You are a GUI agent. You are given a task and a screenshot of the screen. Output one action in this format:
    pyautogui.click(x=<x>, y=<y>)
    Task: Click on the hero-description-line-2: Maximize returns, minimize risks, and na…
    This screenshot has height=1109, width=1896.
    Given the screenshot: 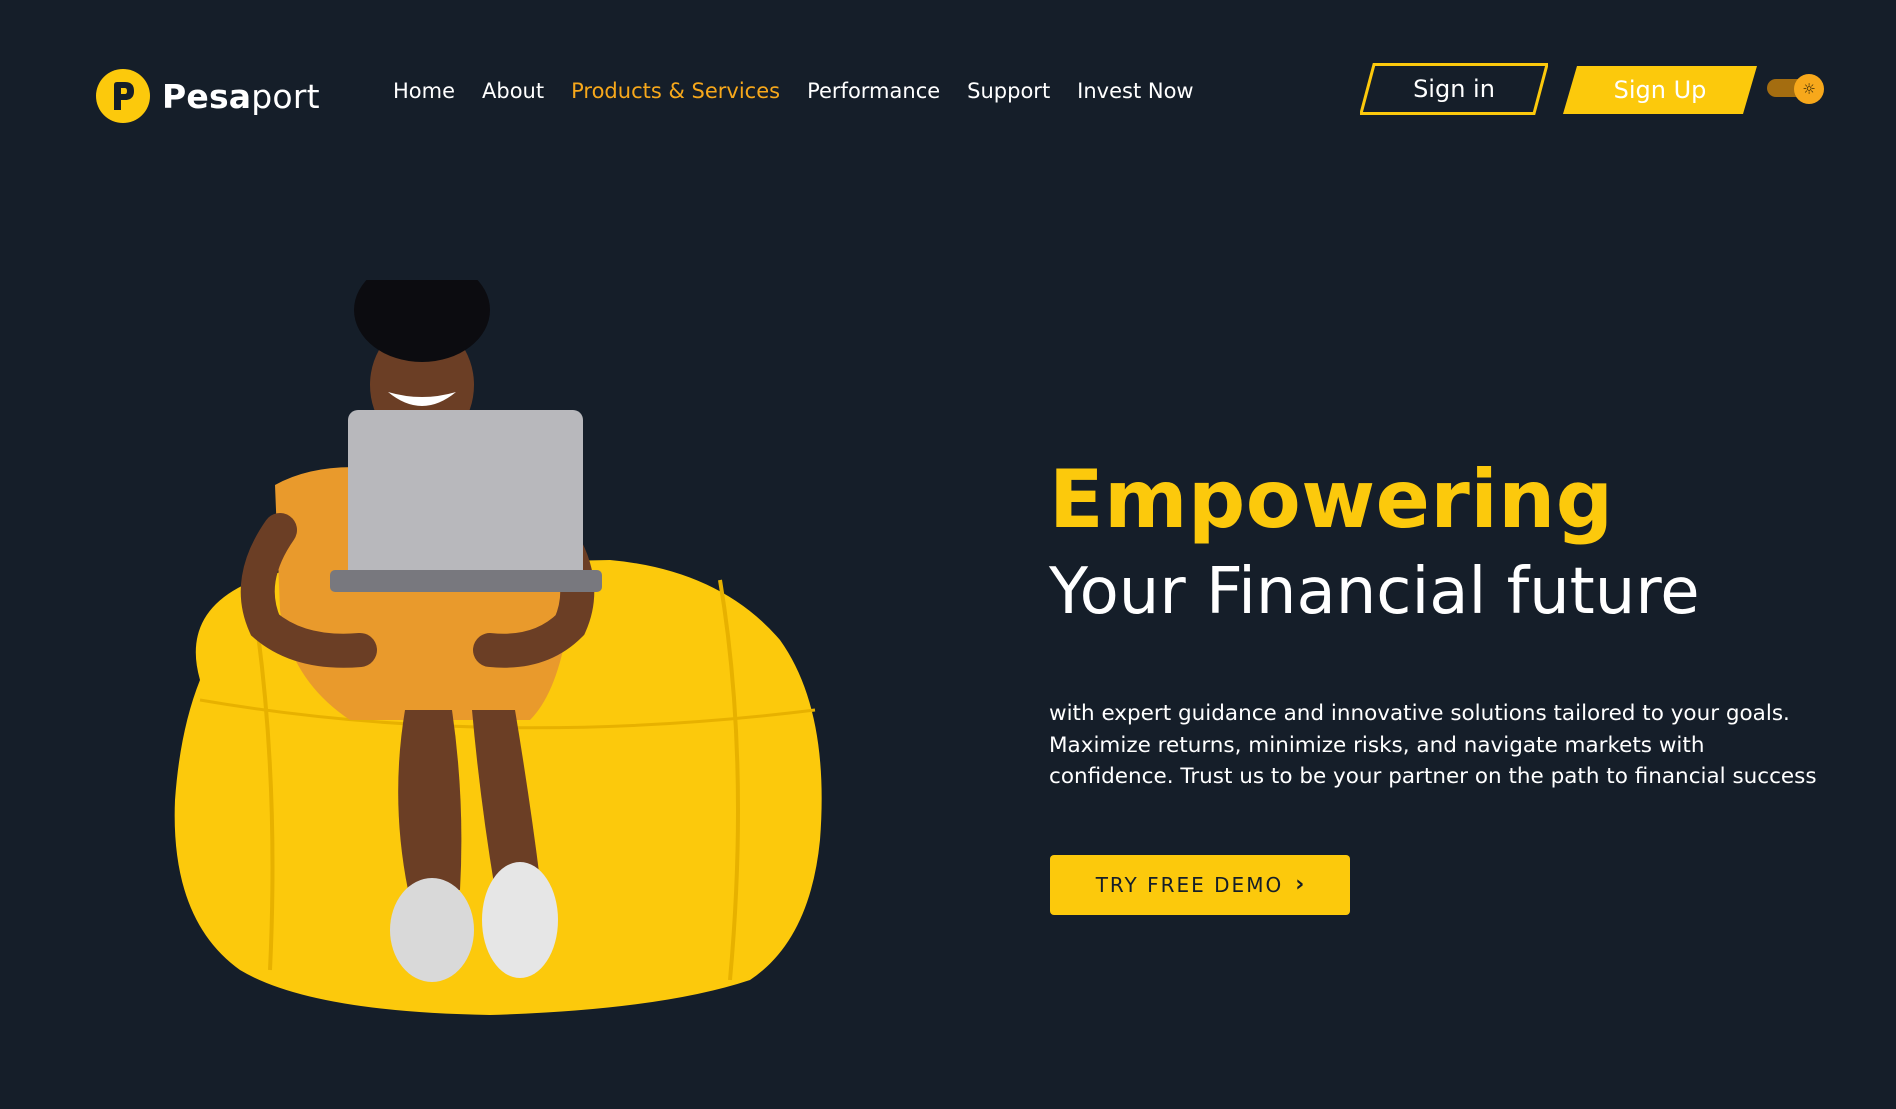 What is the action you would take?
    pyautogui.click(x=1377, y=745)
    